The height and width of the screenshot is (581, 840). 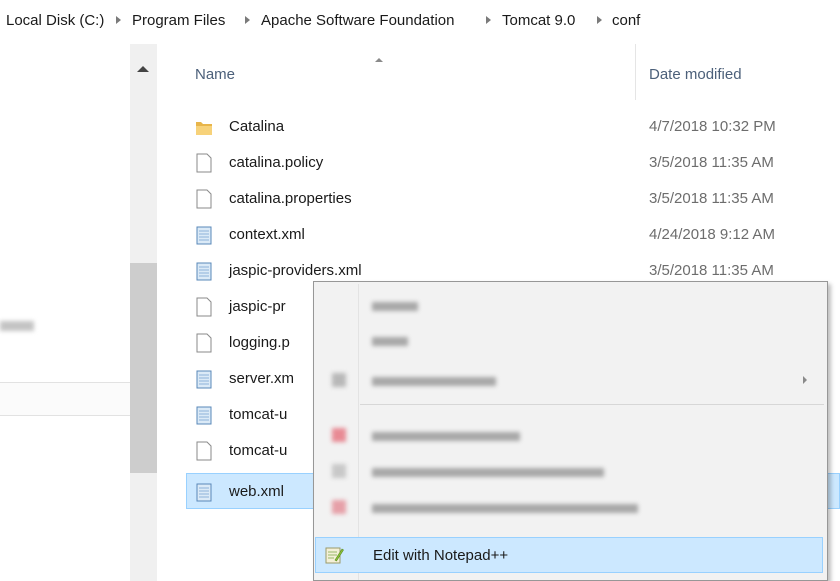 What do you see at coordinates (441, 555) in the screenshot?
I see `context-menu-item-label: Edit with Notepad++` at bounding box center [441, 555].